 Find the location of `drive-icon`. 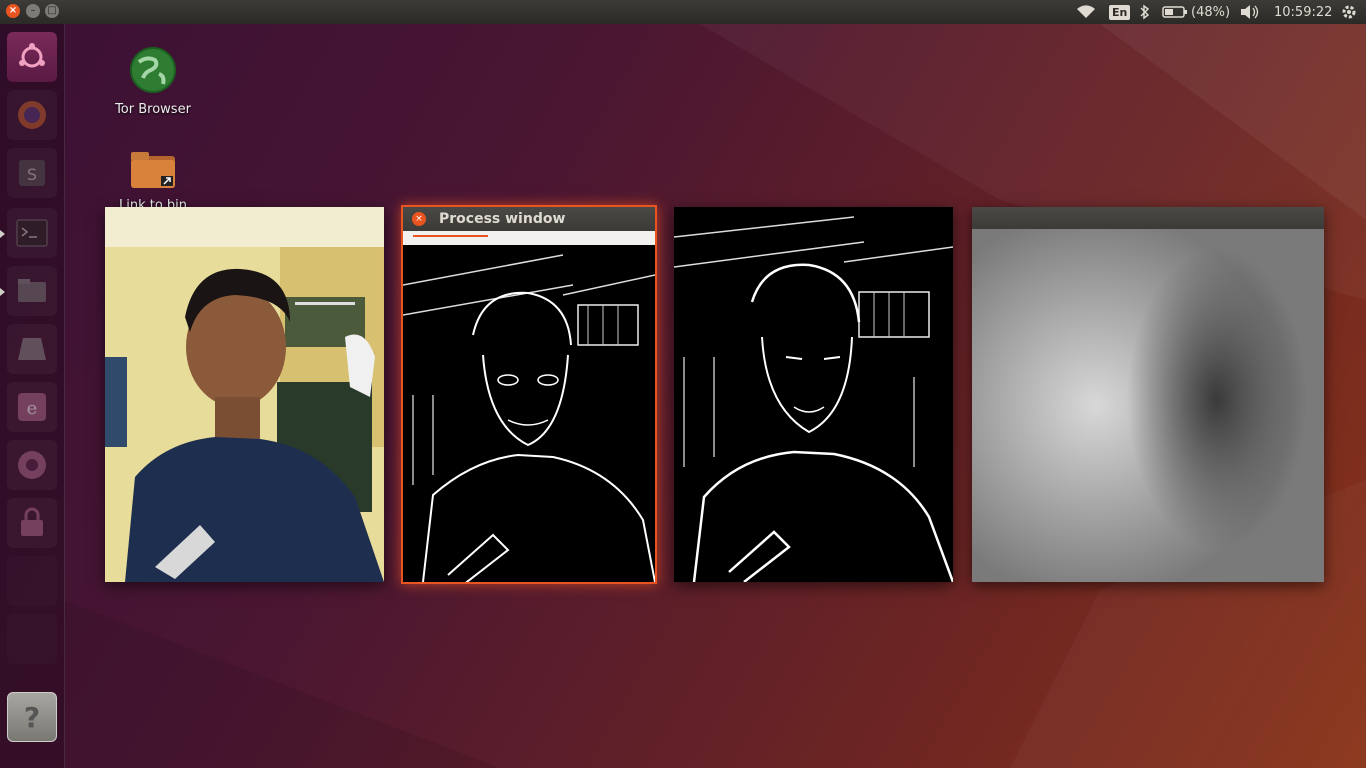

drive-icon is located at coordinates (32, 349).